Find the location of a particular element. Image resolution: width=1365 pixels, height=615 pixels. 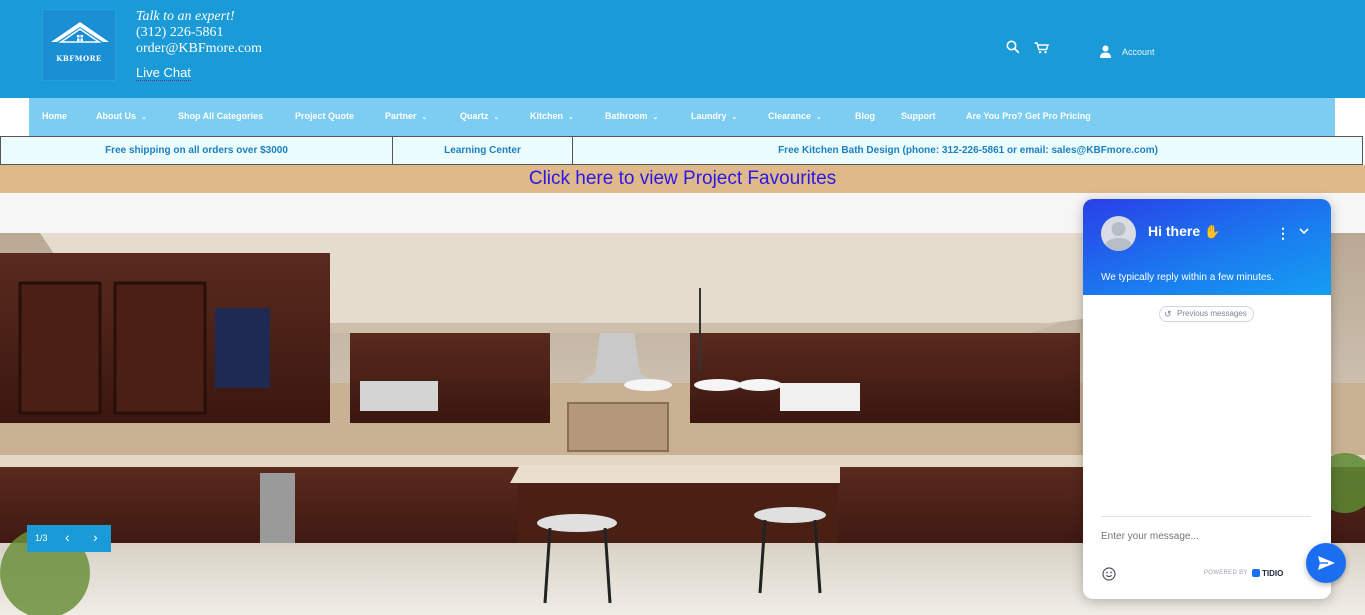

project-favourites-link: Click here to view Project Favourites is located at coordinates (682, 178).